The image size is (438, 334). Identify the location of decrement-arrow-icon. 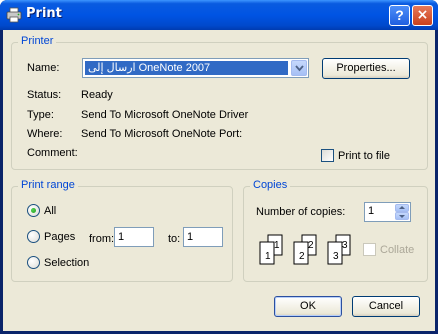
(402, 216).